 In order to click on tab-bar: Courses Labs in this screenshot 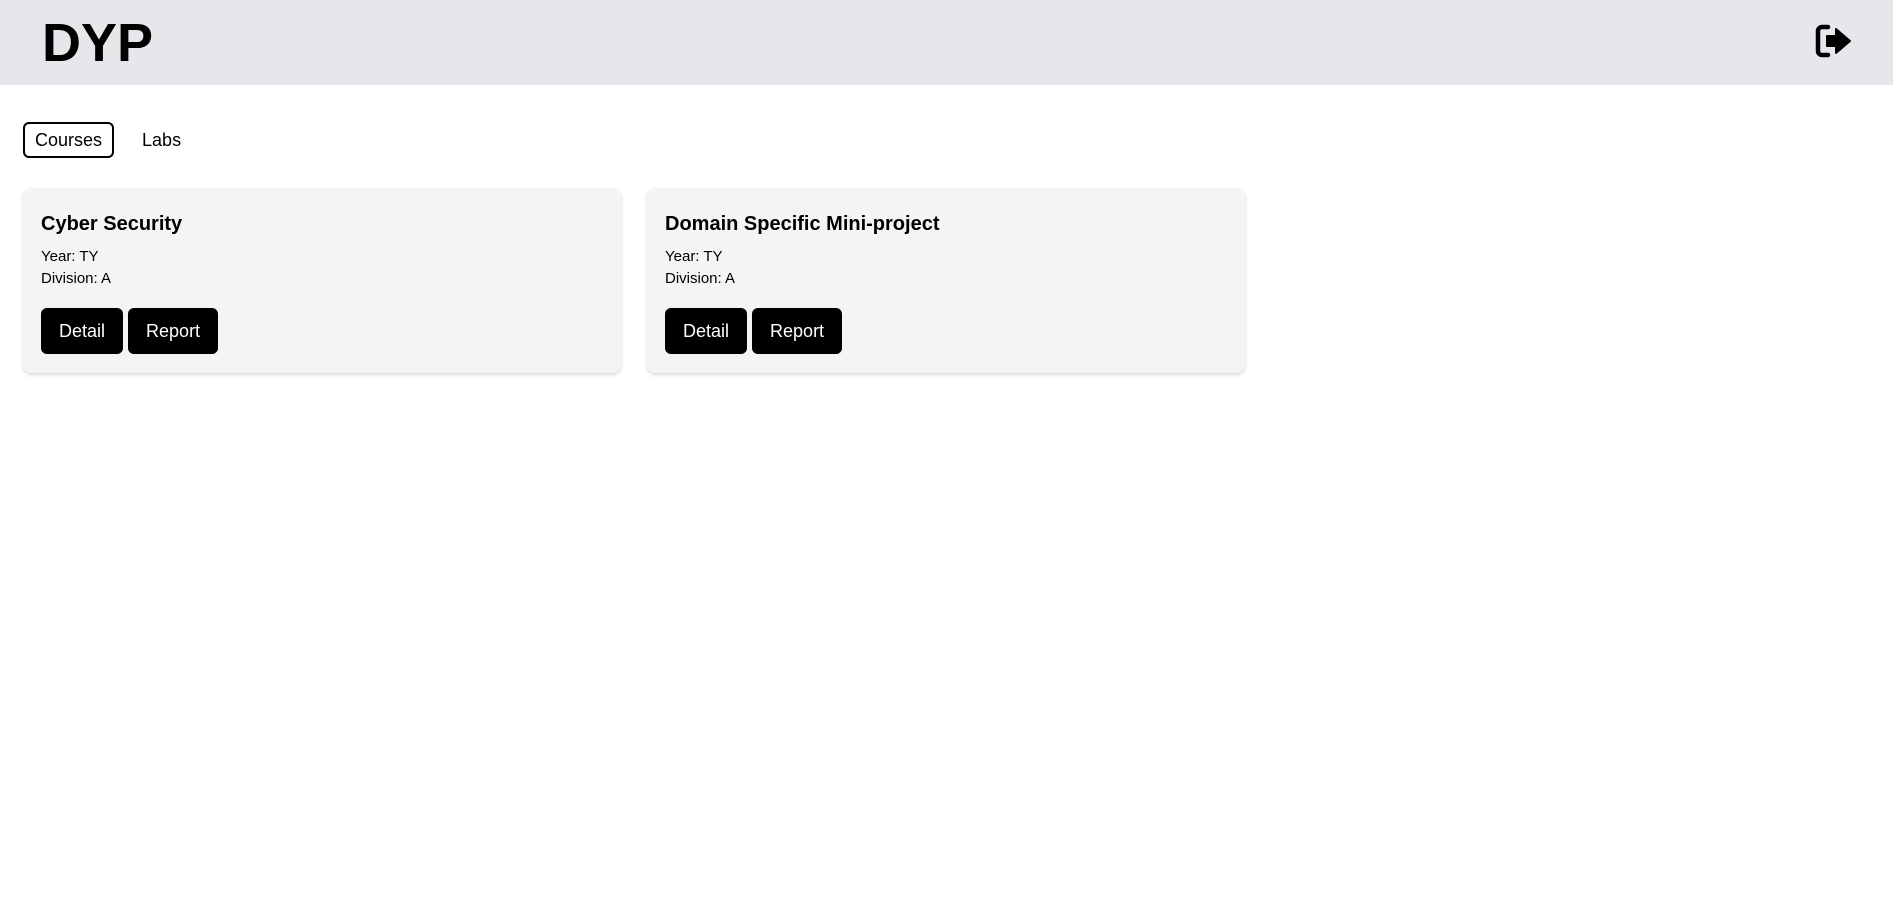, I will do `click(108, 140)`.